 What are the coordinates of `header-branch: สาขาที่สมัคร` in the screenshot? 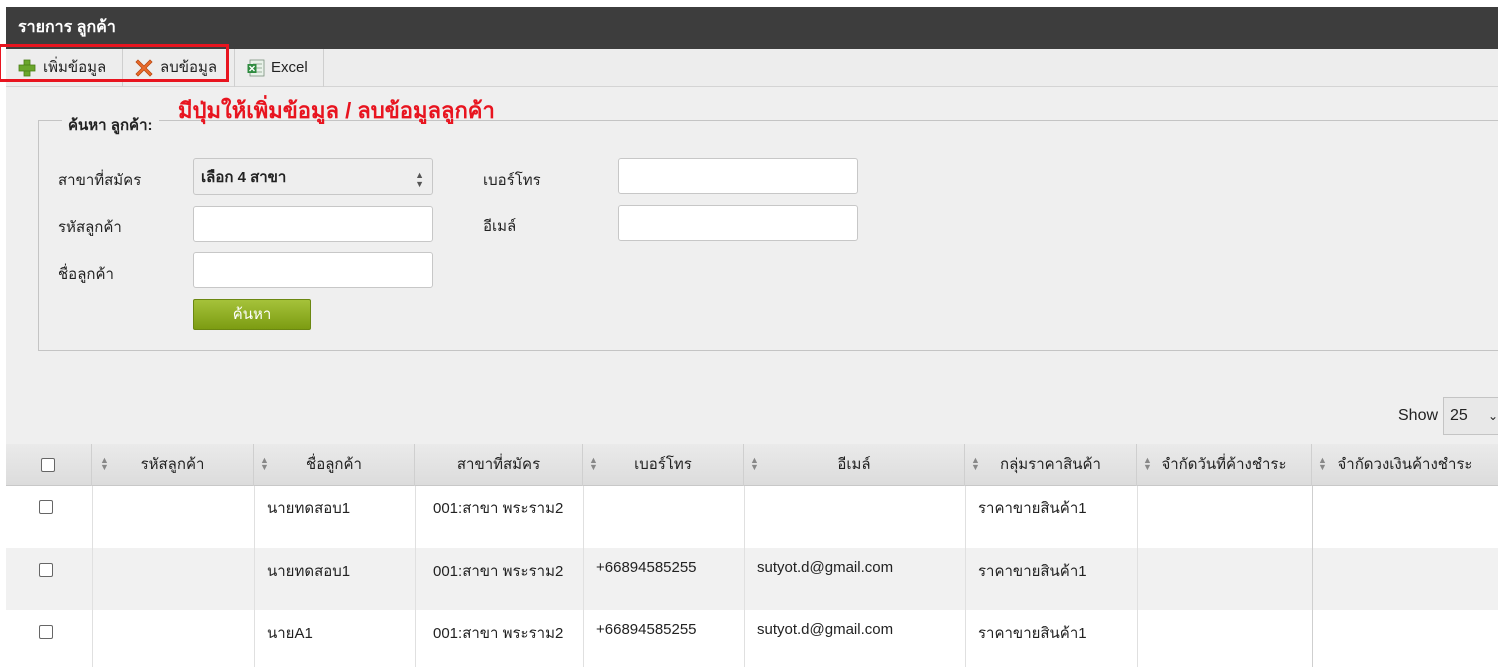 It's located at (499, 465).